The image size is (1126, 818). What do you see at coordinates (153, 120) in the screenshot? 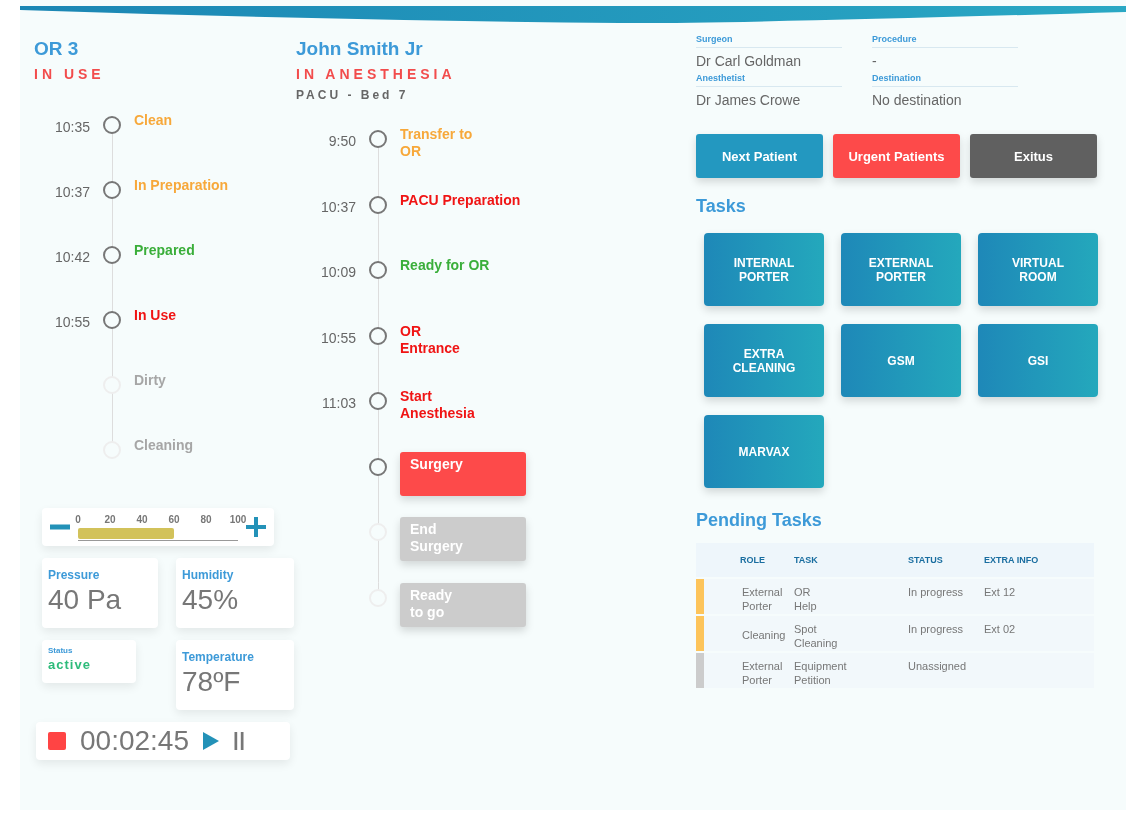
I see `step-label: Clean` at bounding box center [153, 120].